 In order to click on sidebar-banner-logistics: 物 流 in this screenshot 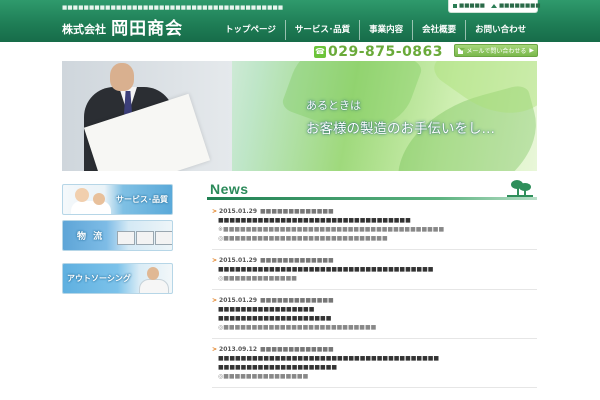, I will do `click(117, 235)`.